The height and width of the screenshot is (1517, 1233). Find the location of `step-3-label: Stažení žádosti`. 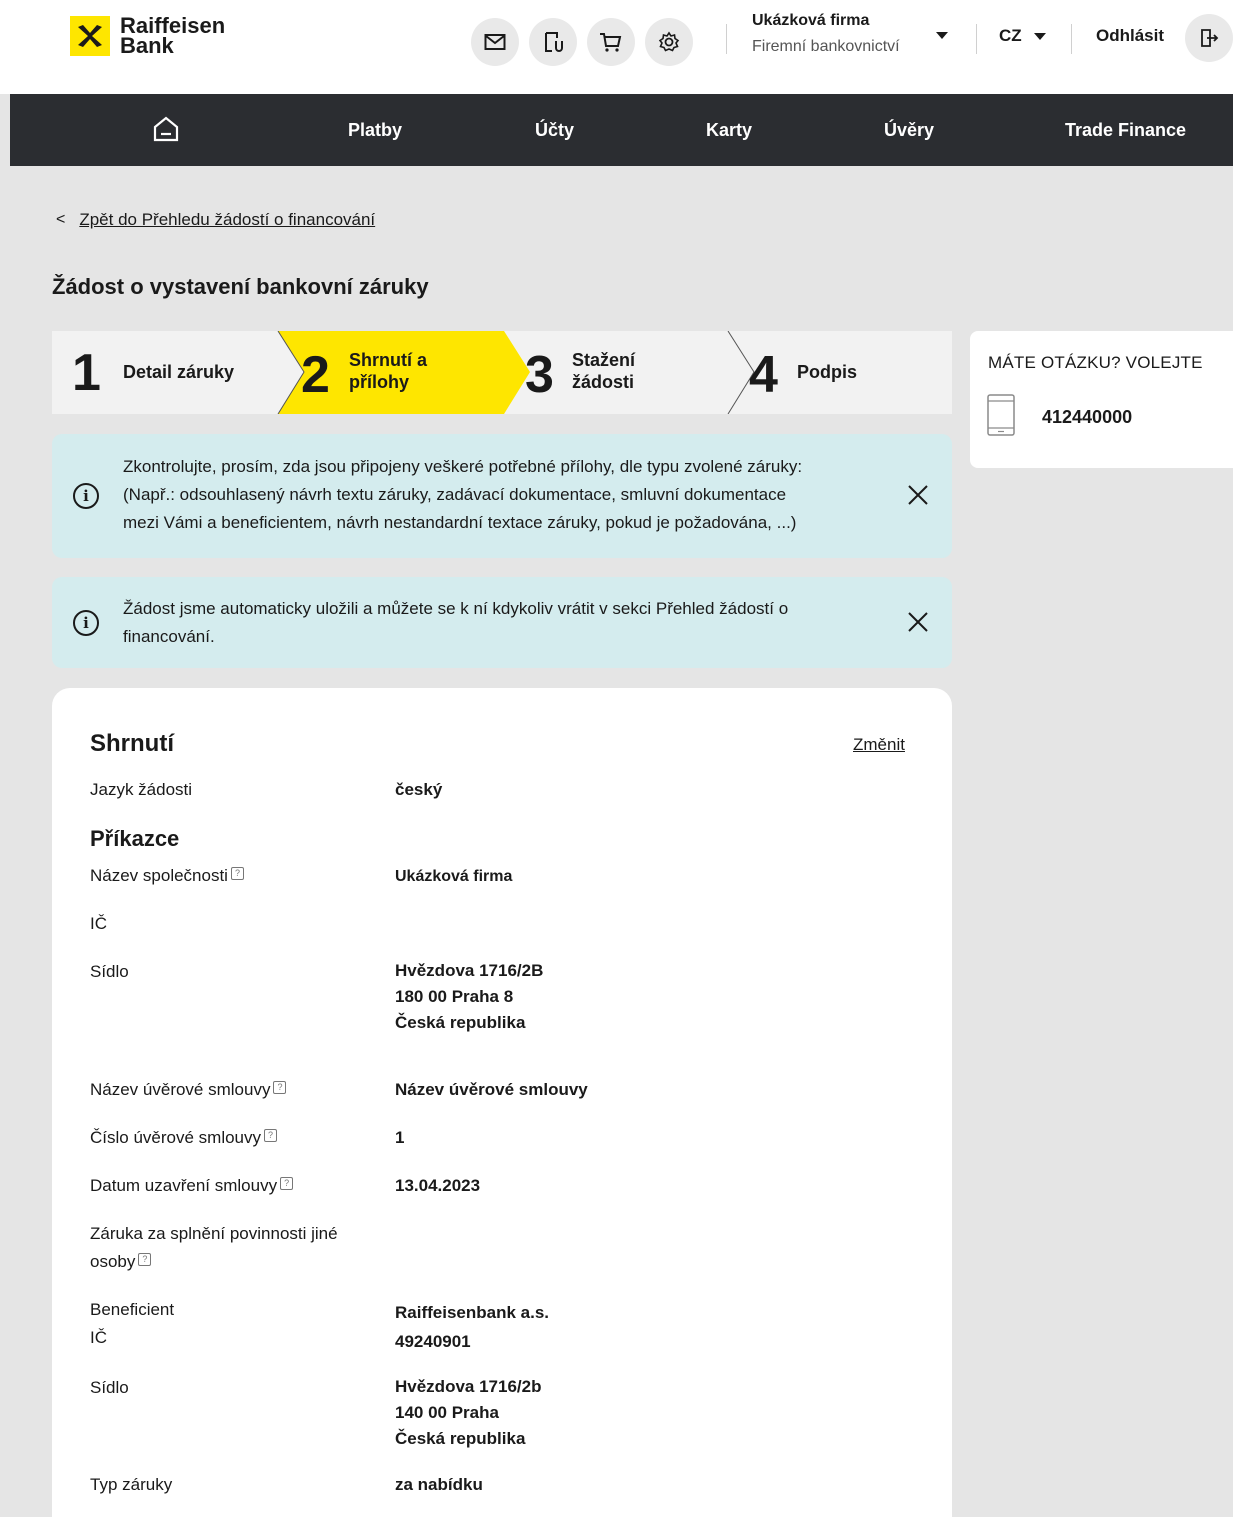

step-3-label: Stažení žádosti is located at coordinates (603, 371).